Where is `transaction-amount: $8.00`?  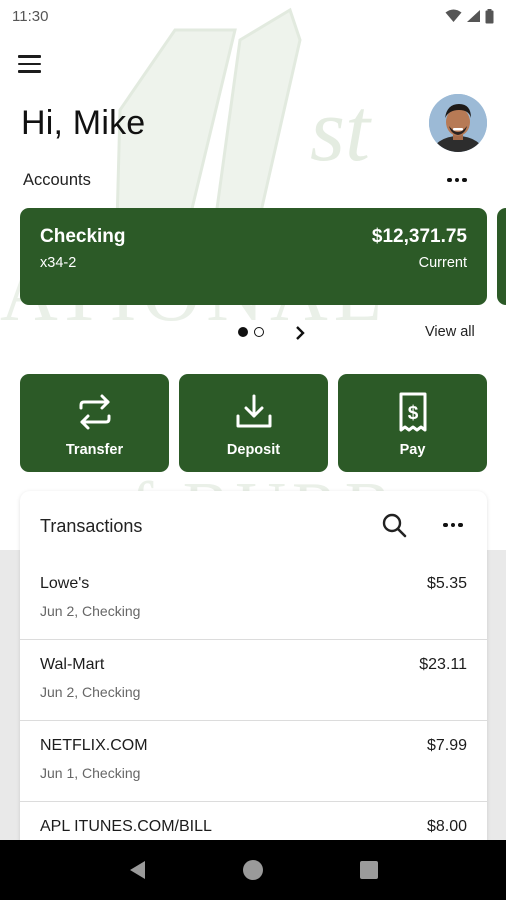 transaction-amount: $8.00 is located at coordinates (446, 826).